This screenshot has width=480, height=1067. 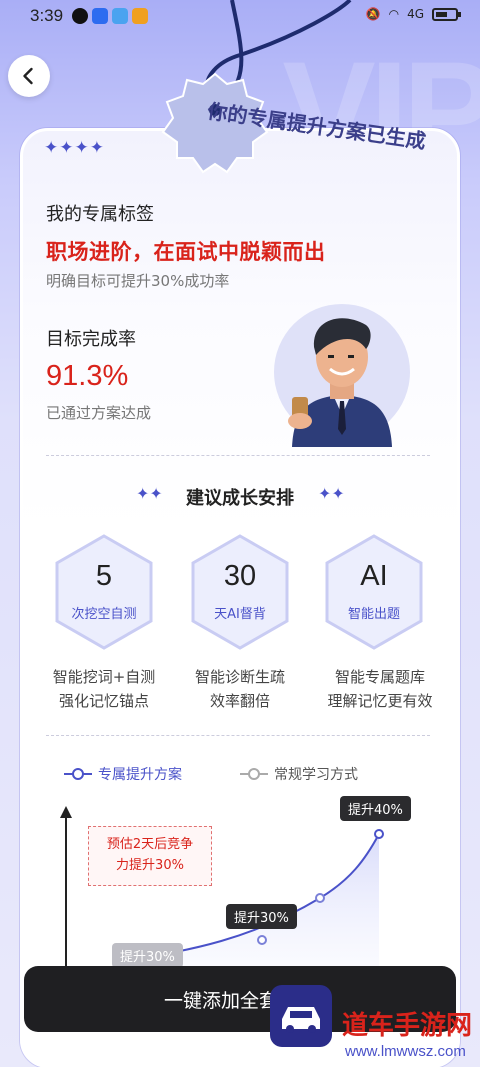 What do you see at coordinates (331, 493) in the screenshot?
I see `sparkle-icon: ✦✦` at bounding box center [331, 493].